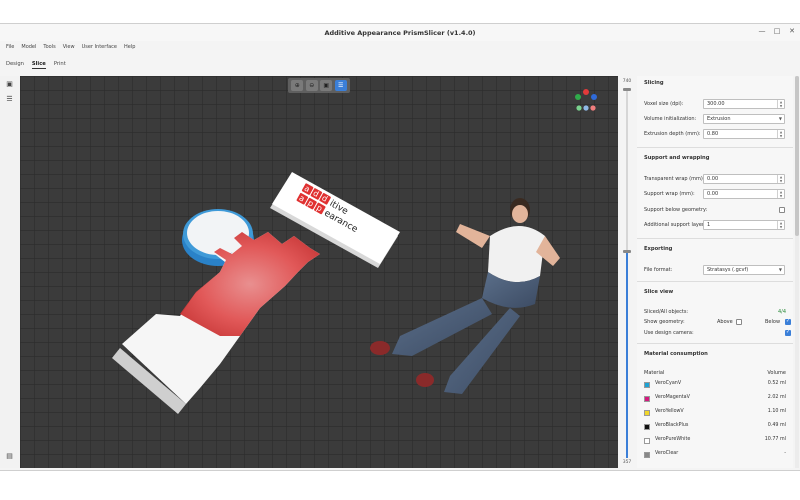  Describe the element at coordinates (725, 322) in the screenshot. I see `above-label: Above` at that location.